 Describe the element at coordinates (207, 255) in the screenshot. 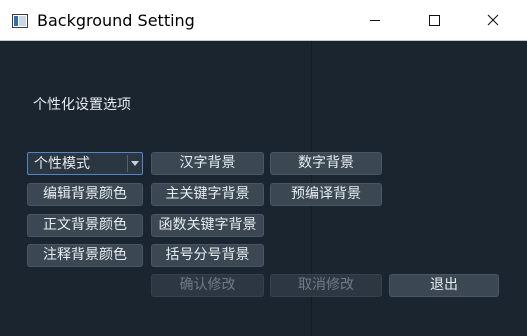

I see `bracket-semicolon-bg-button: 括号分号背景` at that location.